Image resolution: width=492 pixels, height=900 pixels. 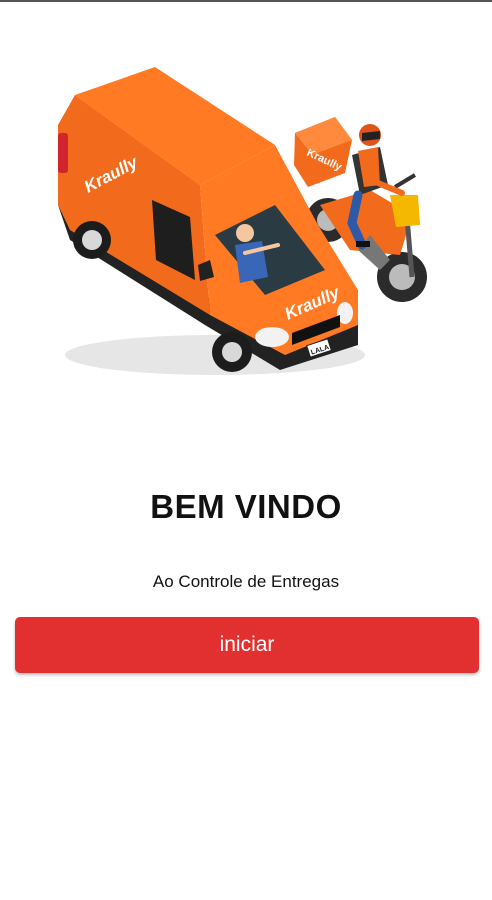 I want to click on welcome-subtitle: Ao Controle de Entregas, so click(x=246, y=581).